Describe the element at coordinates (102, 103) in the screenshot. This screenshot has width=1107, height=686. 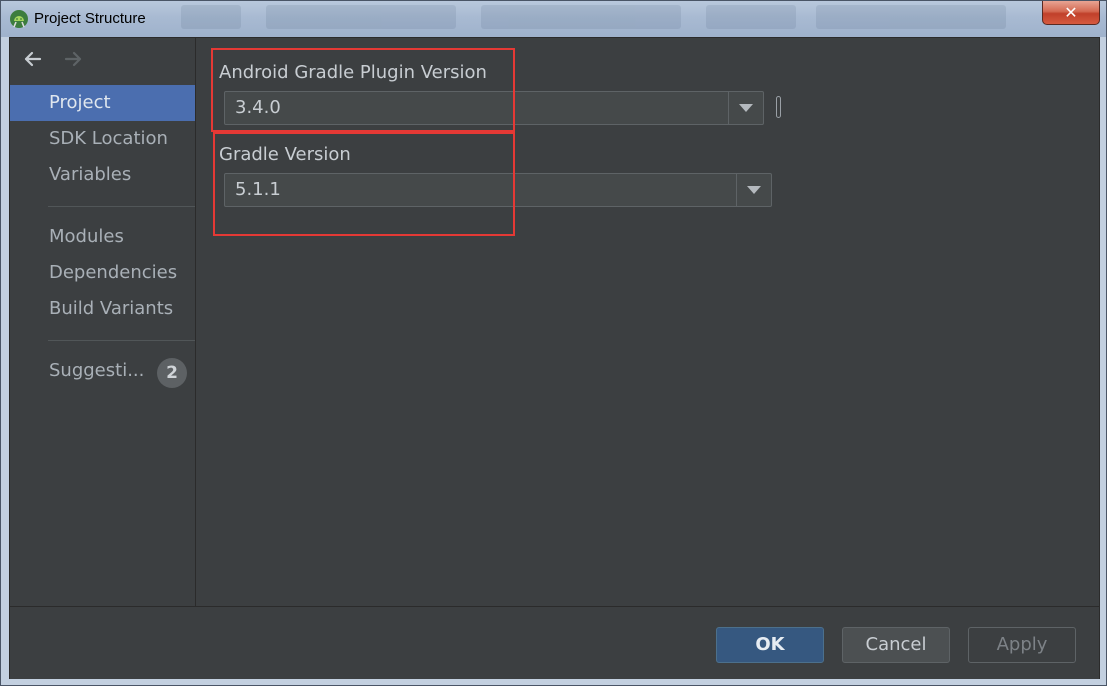
I see `sidebar-item-project: Project` at that location.